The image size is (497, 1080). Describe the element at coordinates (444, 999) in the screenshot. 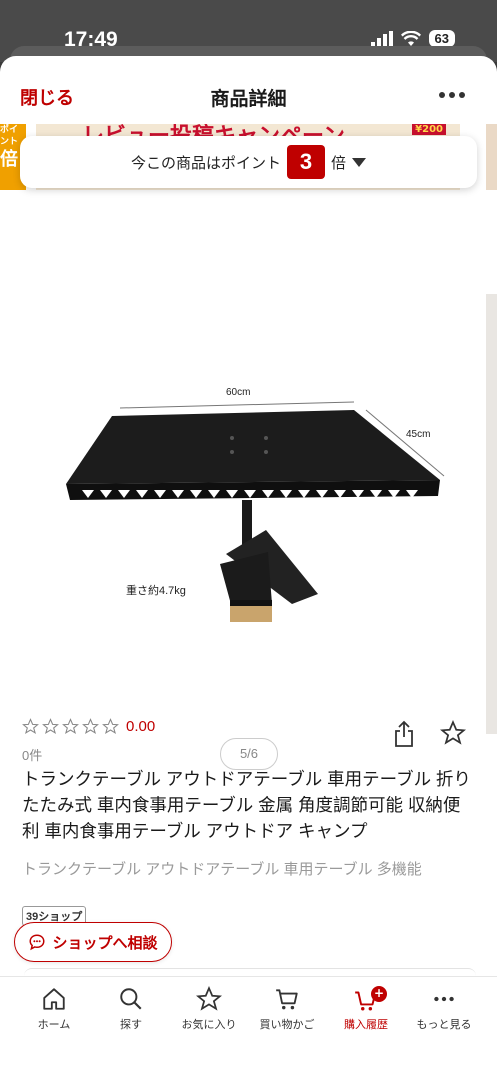

I see `more-icon` at that location.